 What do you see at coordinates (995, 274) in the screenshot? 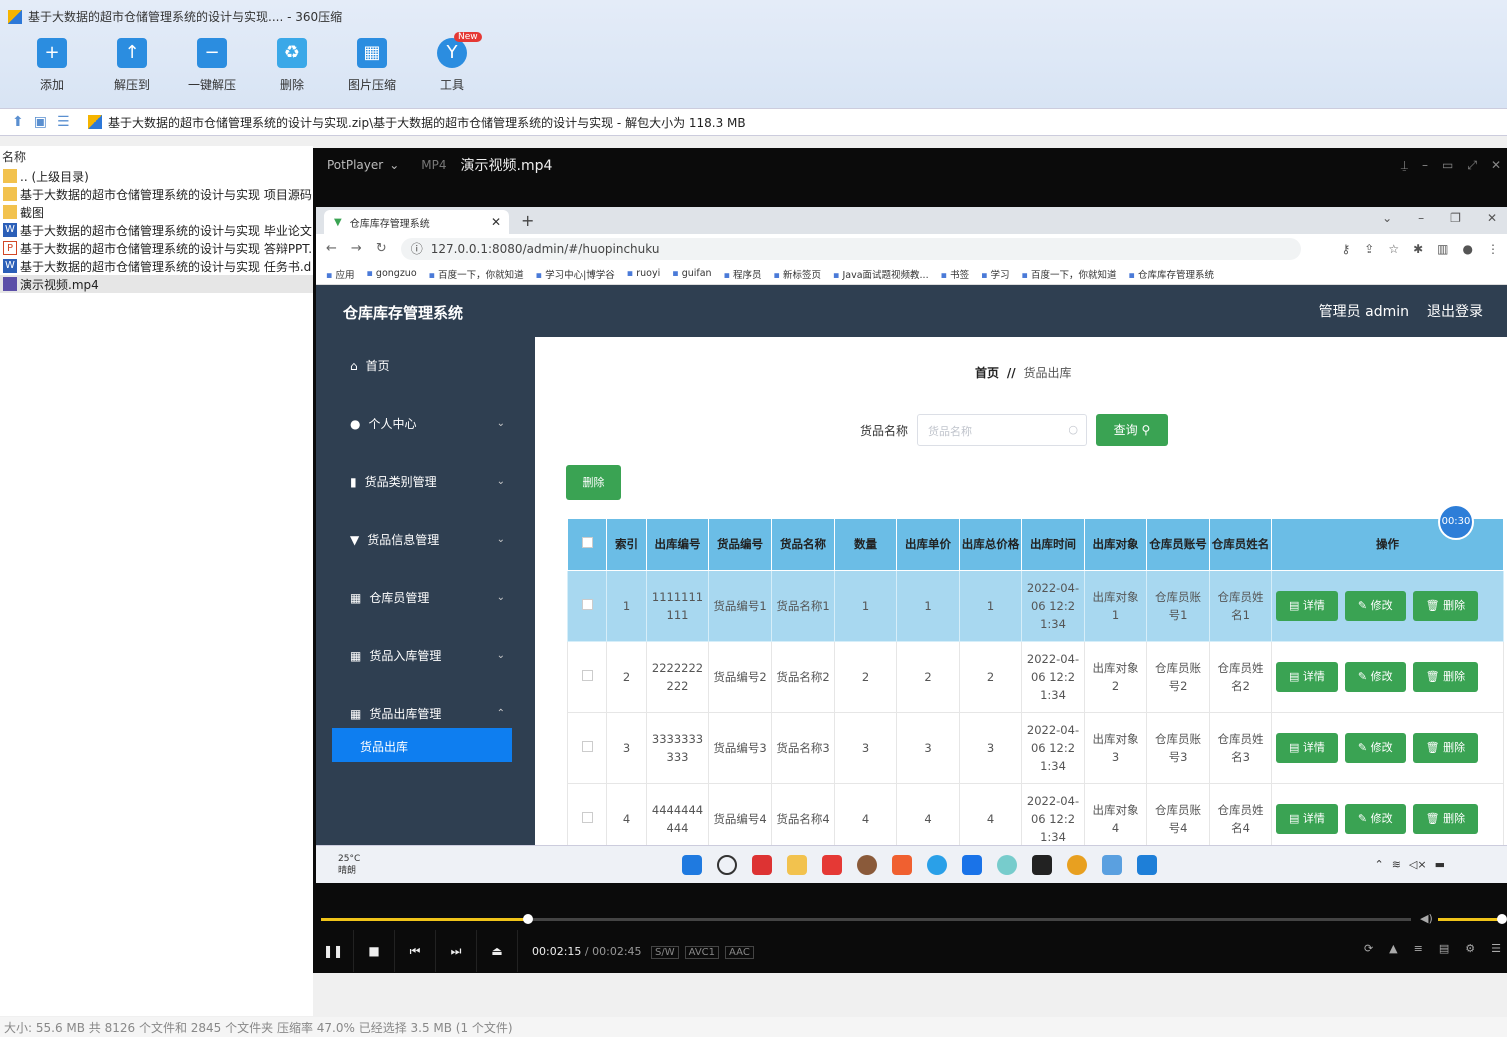
I see `bookmark-item: 学习` at bounding box center [995, 274].